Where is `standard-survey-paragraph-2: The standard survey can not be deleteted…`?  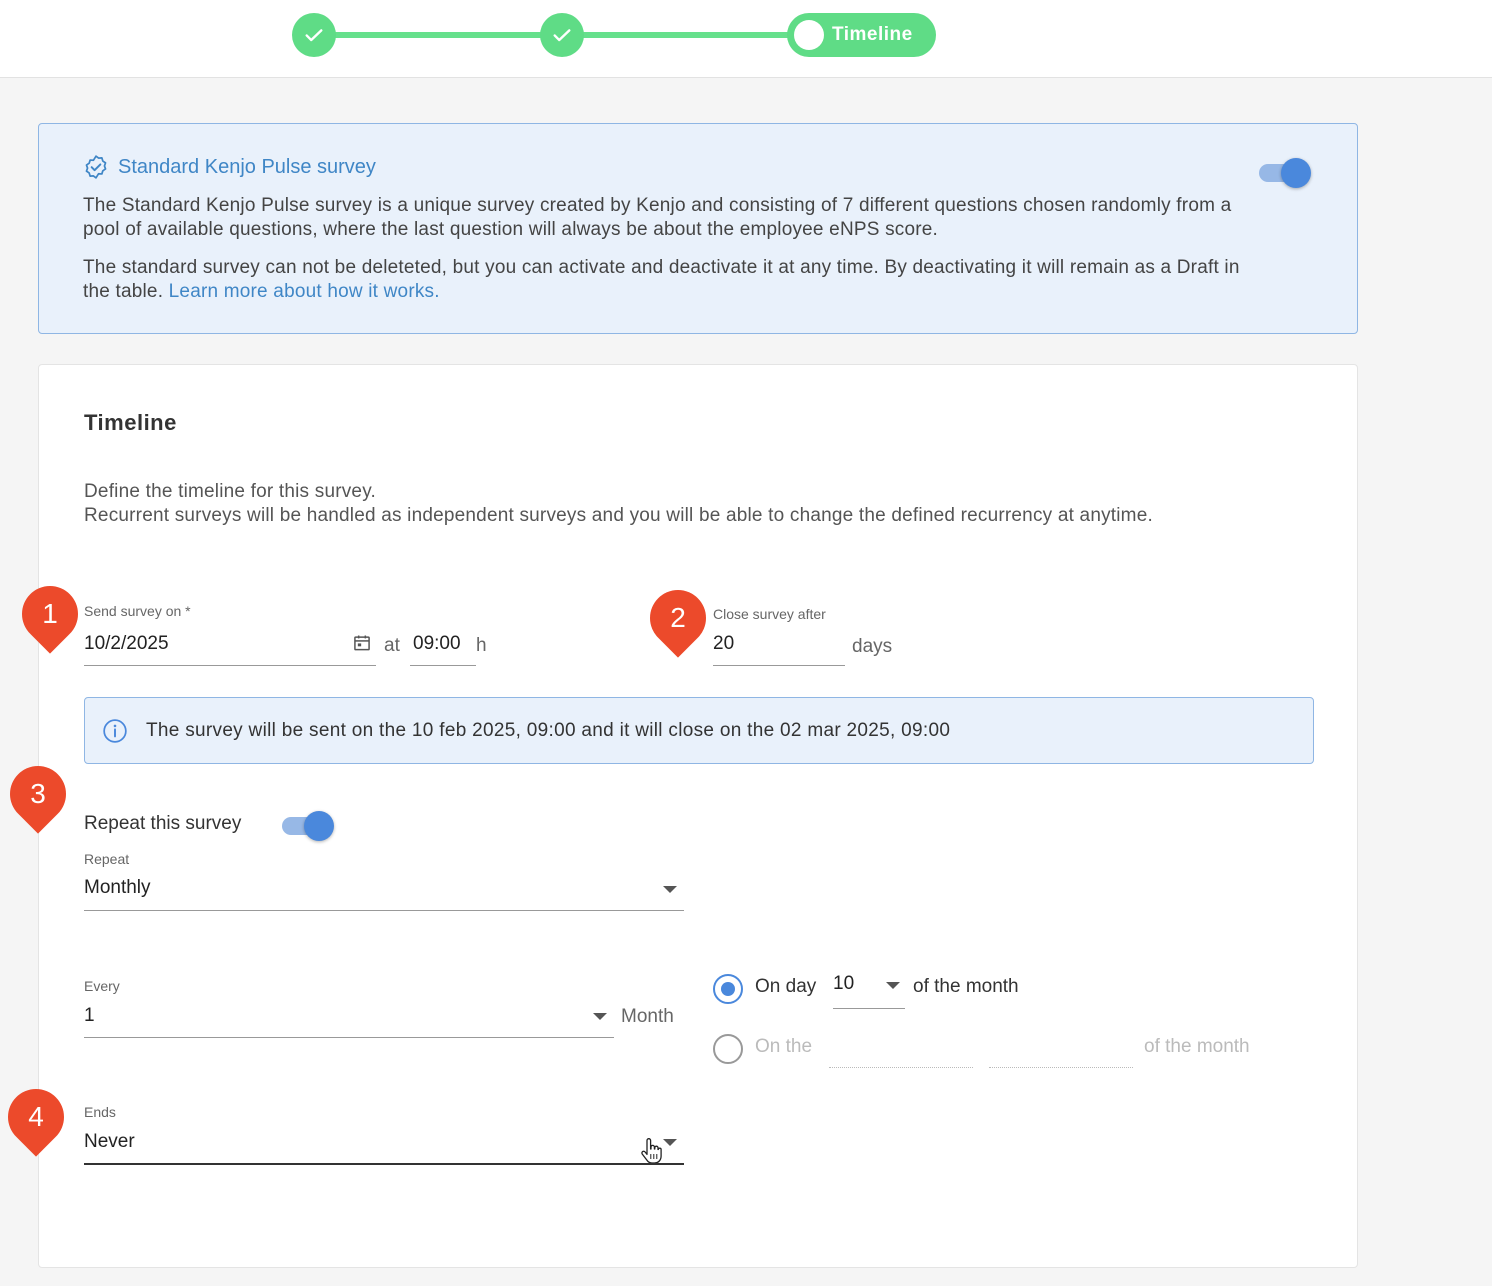
standard-survey-paragraph-2: The standard survey can not be deleteted… is located at coordinates (673, 280).